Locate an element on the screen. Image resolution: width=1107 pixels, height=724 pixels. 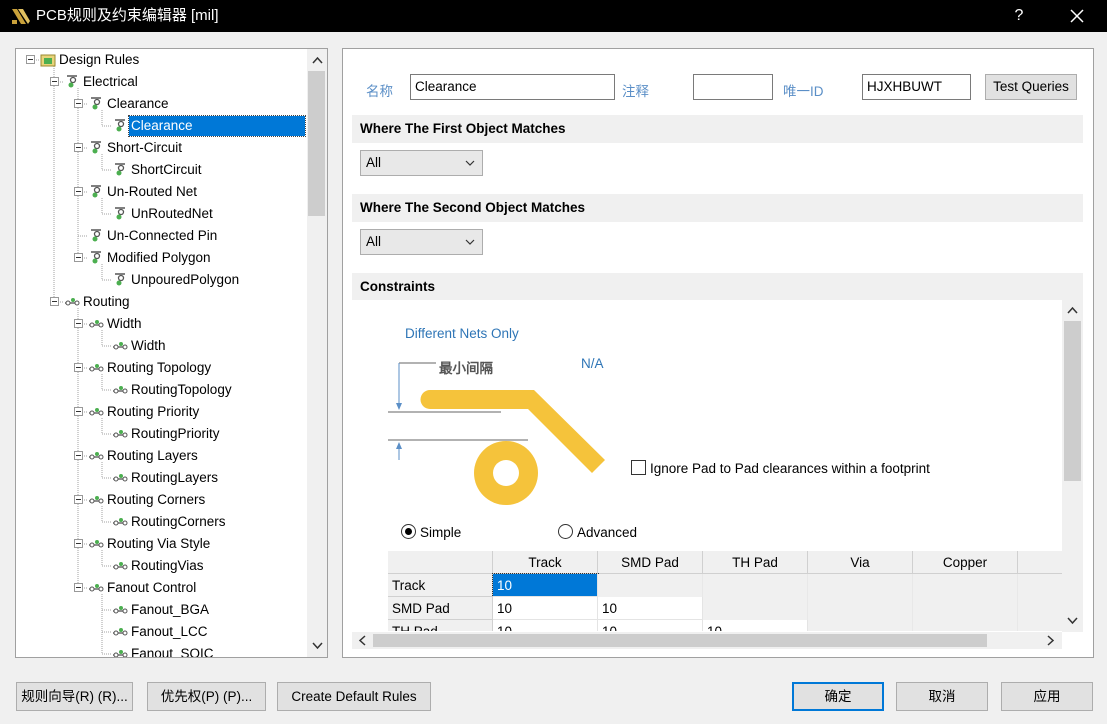
test-queries-button: Test Queries is located at coordinates (1031, 87).